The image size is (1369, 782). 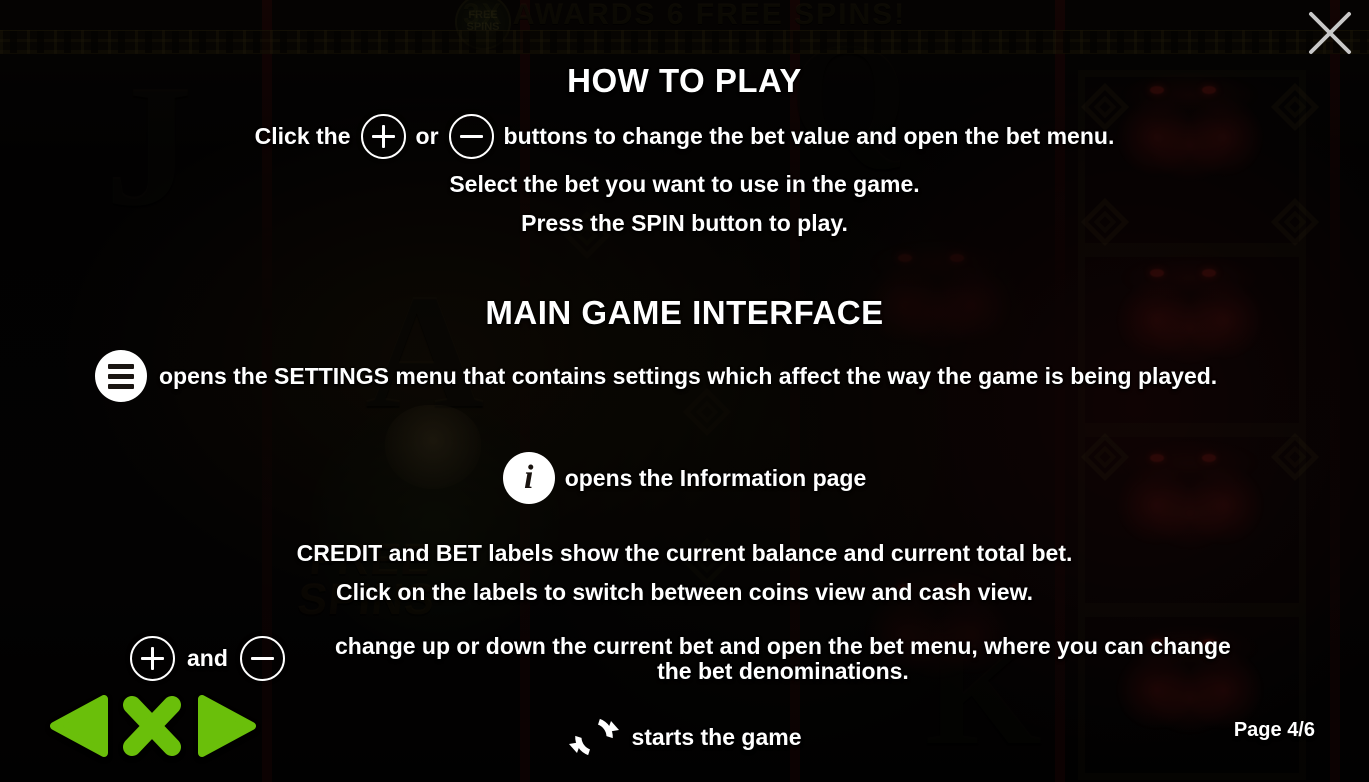 I want to click on settings-hamburger-icon, so click(x=121, y=376).